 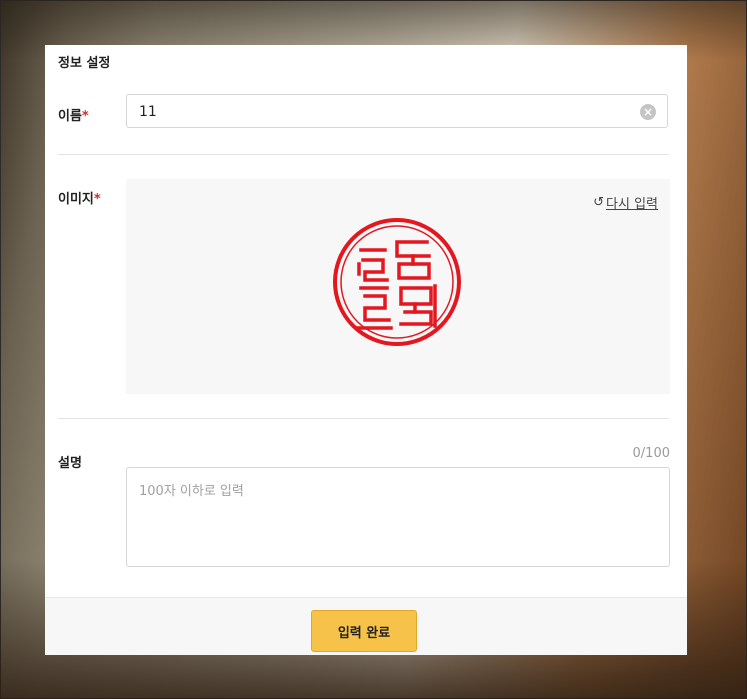 I want to click on description-label: 설명, so click(x=70, y=463).